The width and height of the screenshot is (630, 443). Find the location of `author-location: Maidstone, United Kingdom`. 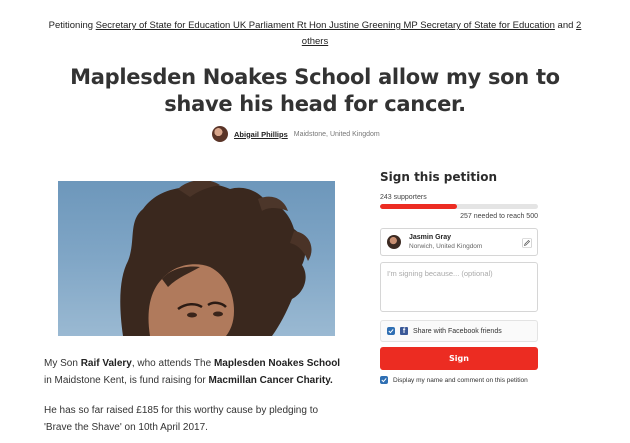

author-location: Maidstone, United Kingdom is located at coordinates (336, 134).